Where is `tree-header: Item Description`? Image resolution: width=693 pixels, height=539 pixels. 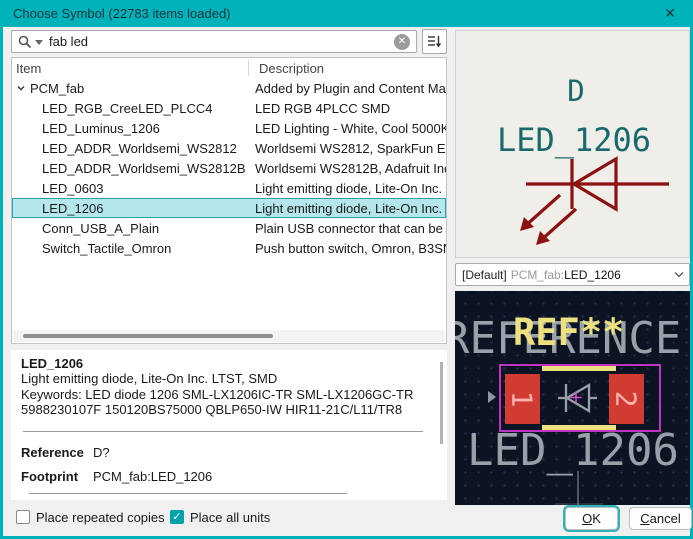 tree-header: Item Description is located at coordinates (229, 68).